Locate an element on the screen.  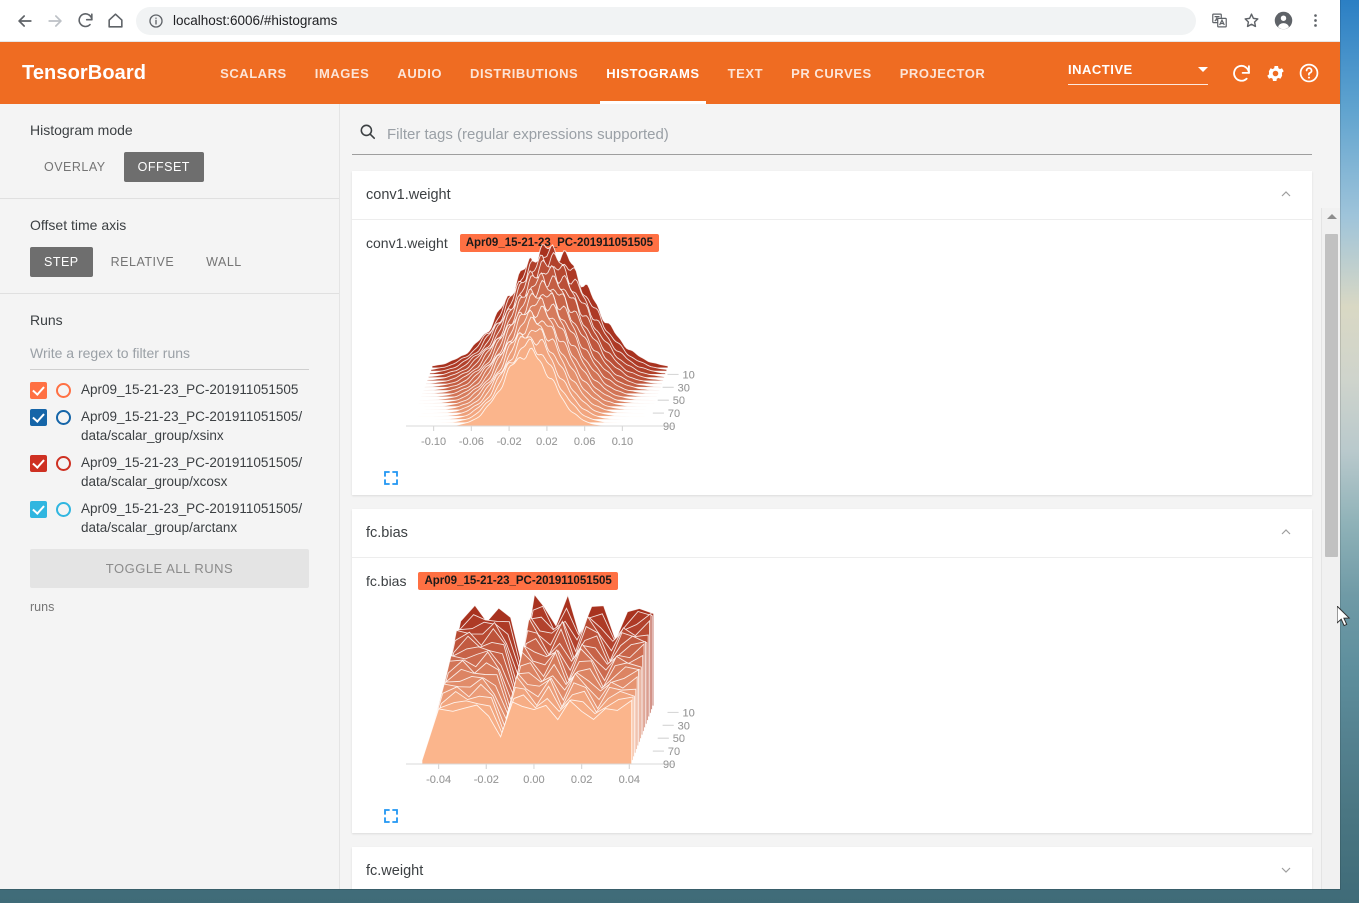
y-tick-label: 50 is located at coordinates (679, 739).